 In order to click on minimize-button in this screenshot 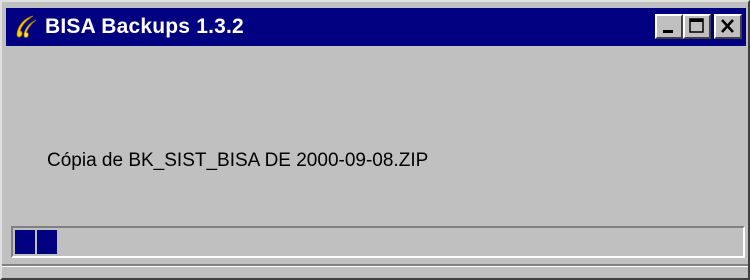, I will do `click(669, 26)`.